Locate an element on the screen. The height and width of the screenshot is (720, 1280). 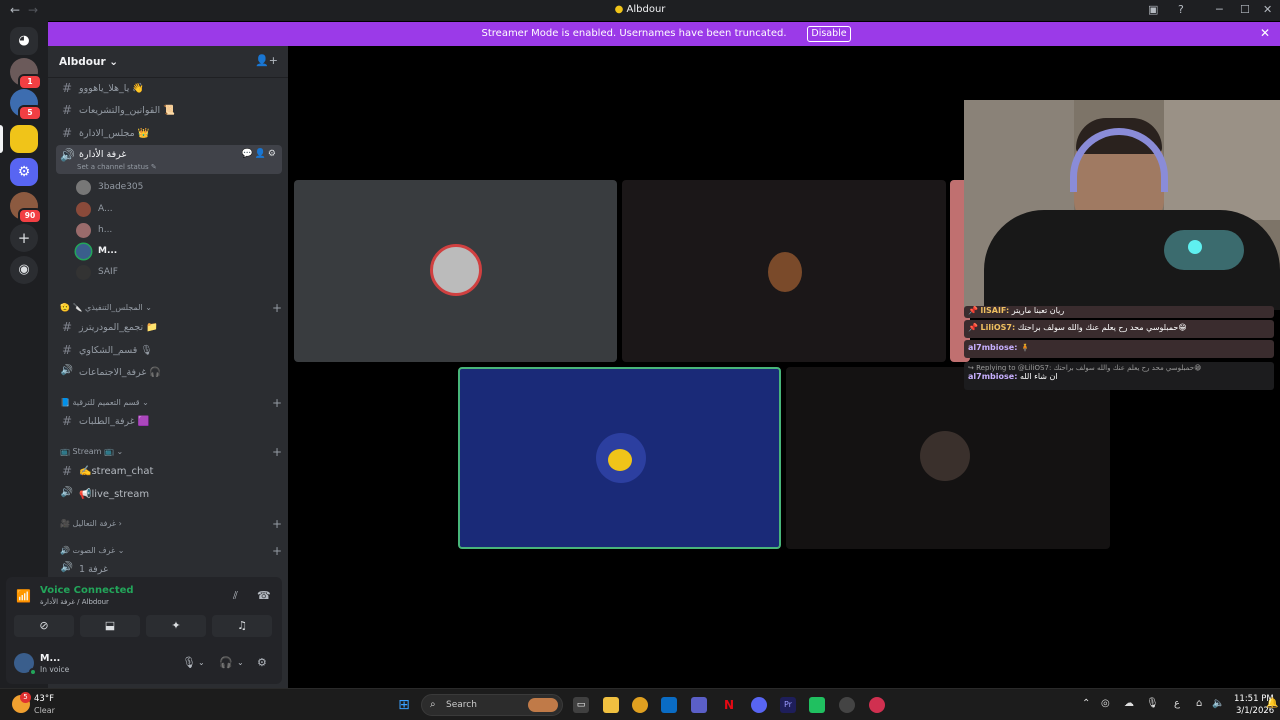
search-icon: ⌕ is located at coordinates (433, 704).